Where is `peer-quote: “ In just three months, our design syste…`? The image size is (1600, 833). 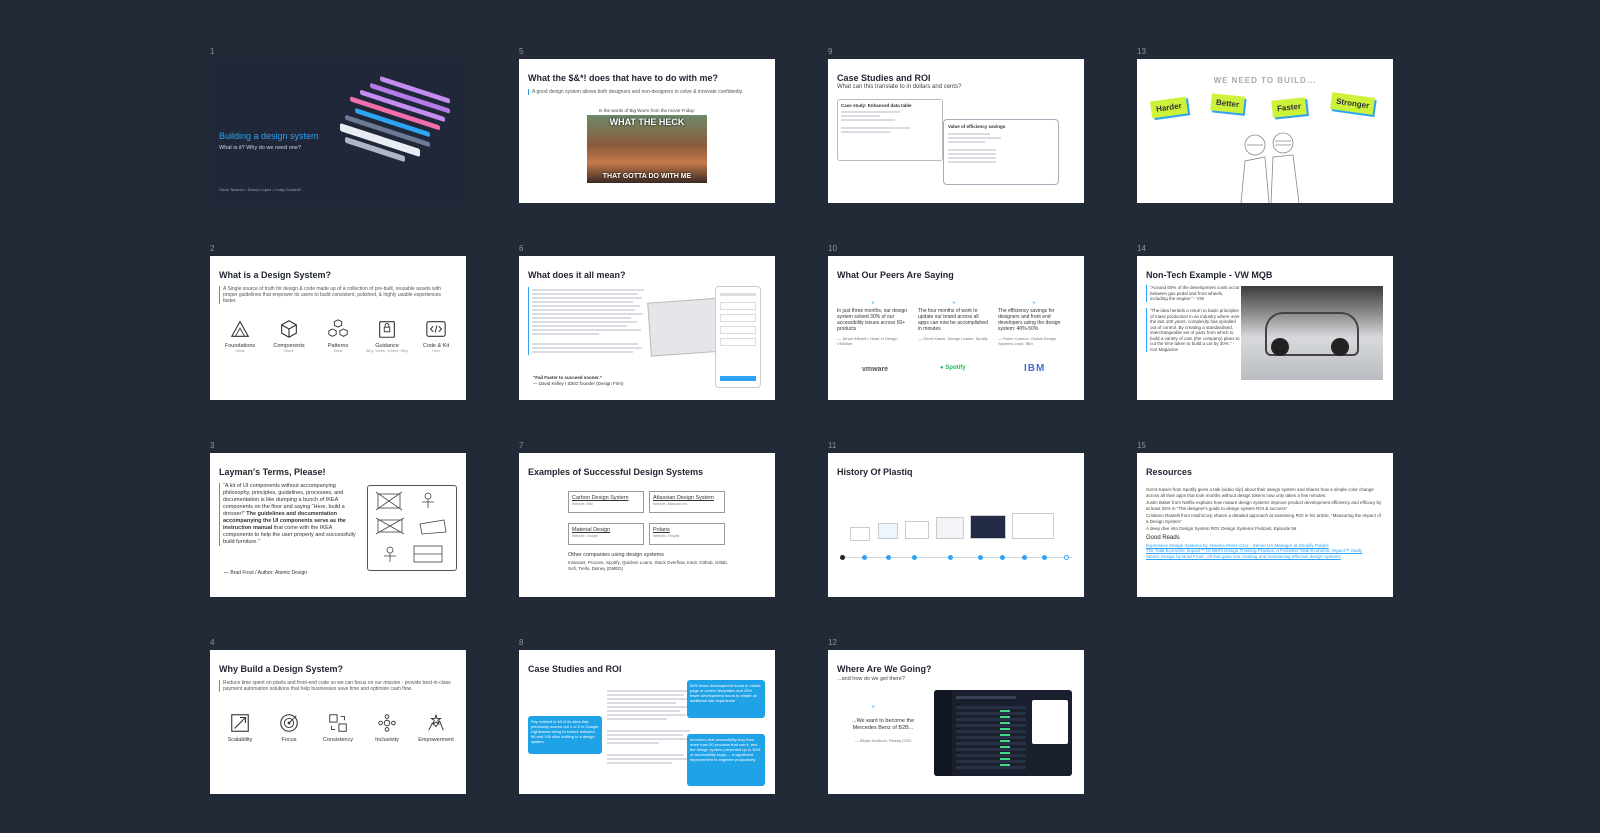 peer-quote: “ In just three months, our design syste… is located at coordinates (872, 323).